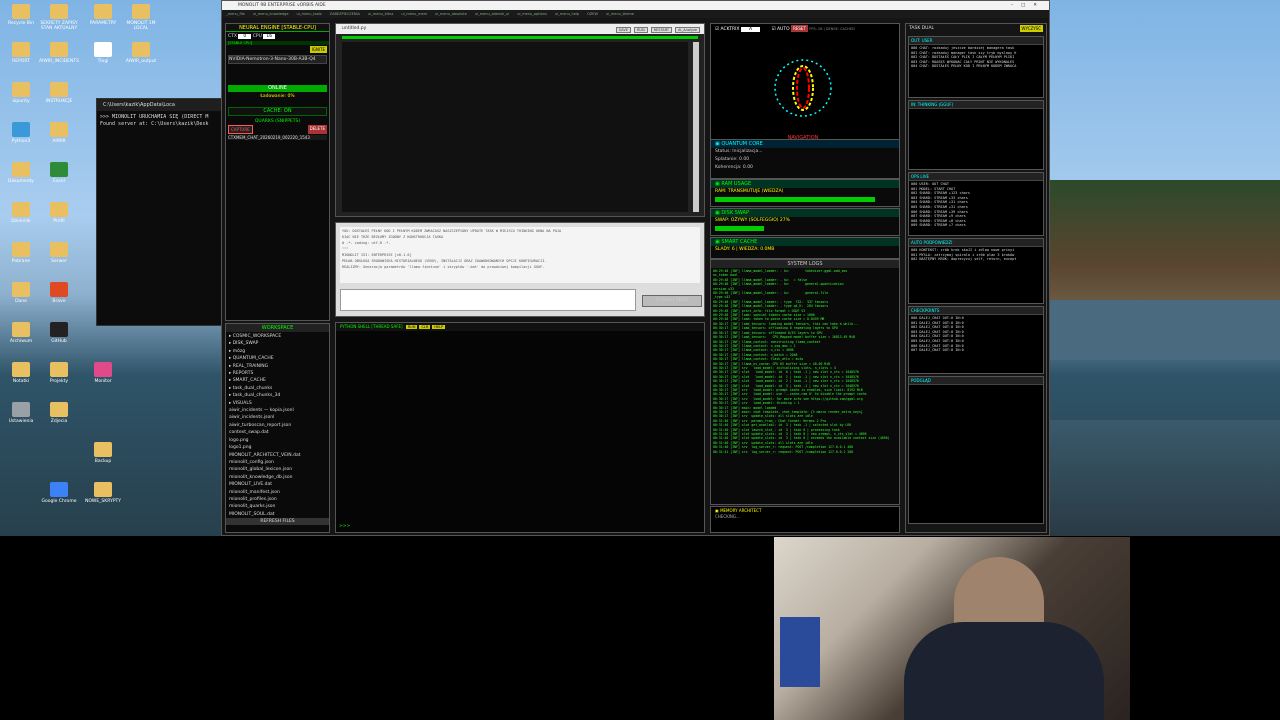 The height and width of the screenshot is (720, 1280). What do you see at coordinates (696, 127) in the screenshot?
I see `editor-scrollbar` at bounding box center [696, 127].